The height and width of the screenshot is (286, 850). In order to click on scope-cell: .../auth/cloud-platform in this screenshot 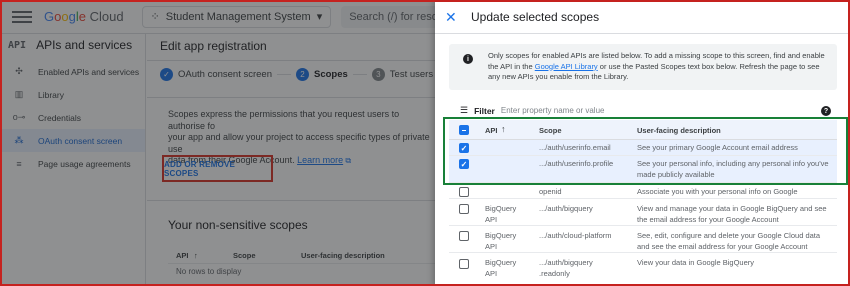, I will do `click(575, 235)`.